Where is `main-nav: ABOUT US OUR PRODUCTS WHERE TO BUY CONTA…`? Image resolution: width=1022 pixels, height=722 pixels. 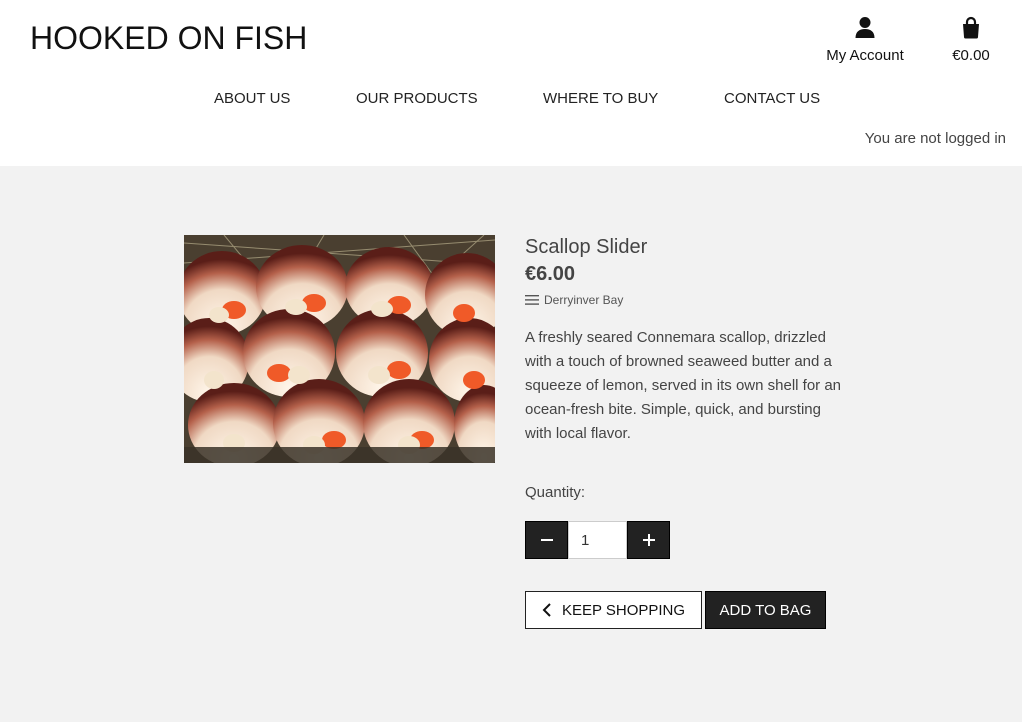 main-nav: ABOUT US OUR PRODUCTS WHERE TO BUY CONTA… is located at coordinates (511, 100).